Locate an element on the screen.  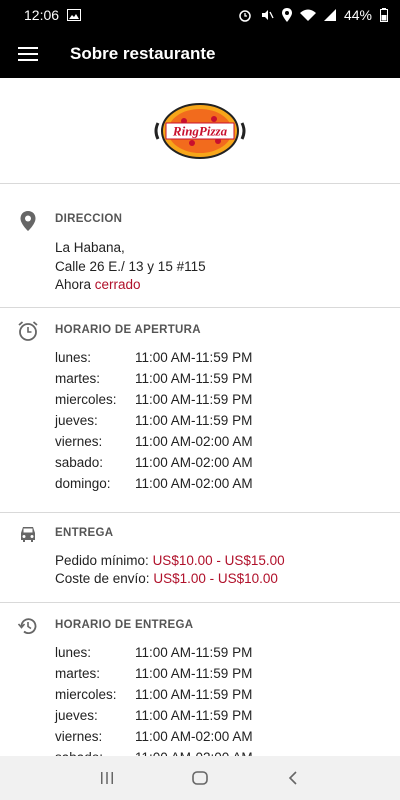
car-icon is located at coordinates (28, 534).